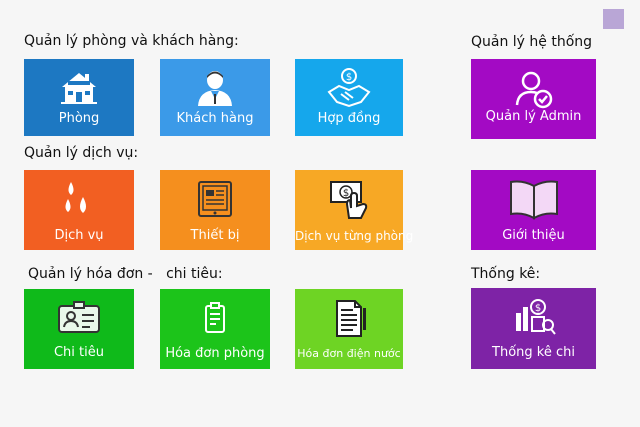 The width and height of the screenshot is (640, 427). I want to click on tile-hop-dong: $ Hợp đồng, so click(349, 97).